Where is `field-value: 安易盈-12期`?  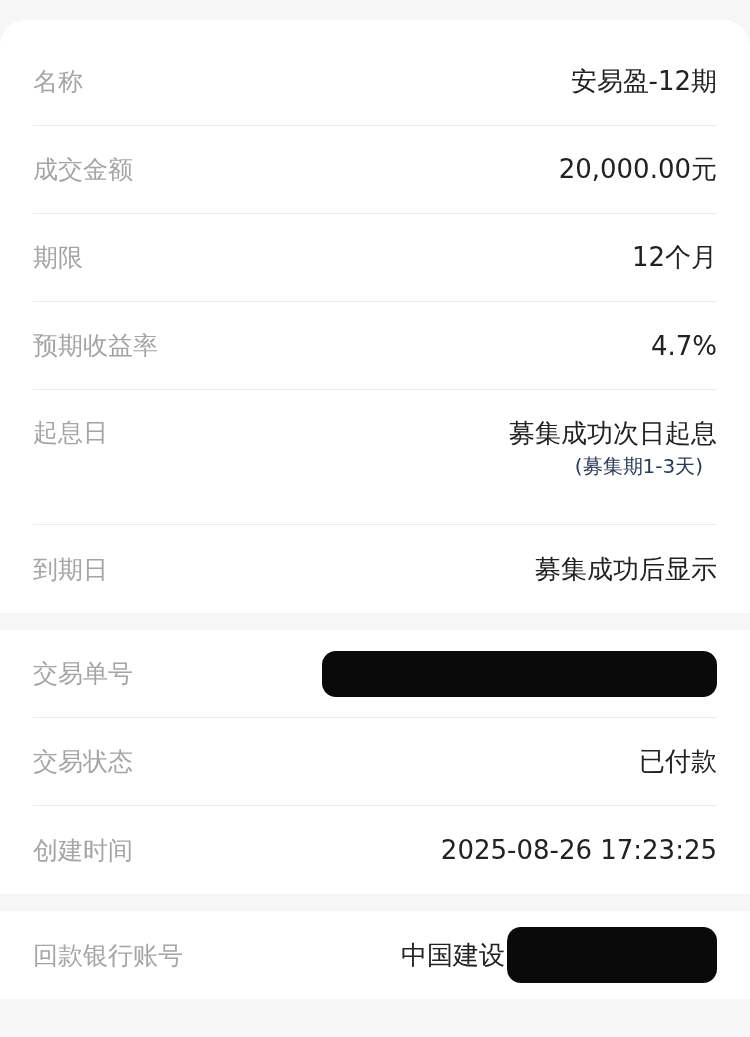 field-value: 安易盈-12期 is located at coordinates (643, 81).